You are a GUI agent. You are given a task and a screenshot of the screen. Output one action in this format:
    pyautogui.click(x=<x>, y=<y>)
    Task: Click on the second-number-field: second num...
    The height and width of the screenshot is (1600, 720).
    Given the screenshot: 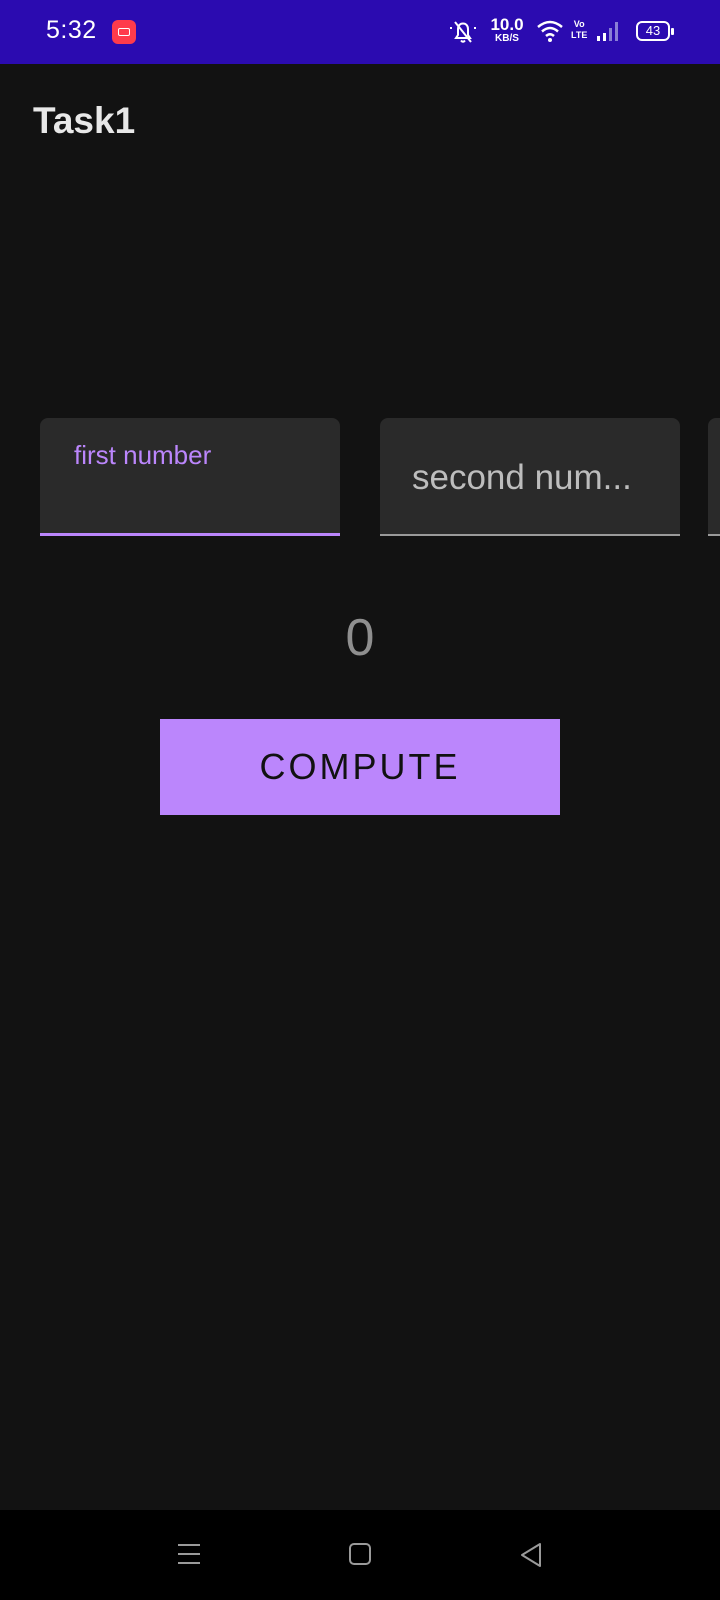 What is the action you would take?
    pyautogui.click(x=530, y=477)
    